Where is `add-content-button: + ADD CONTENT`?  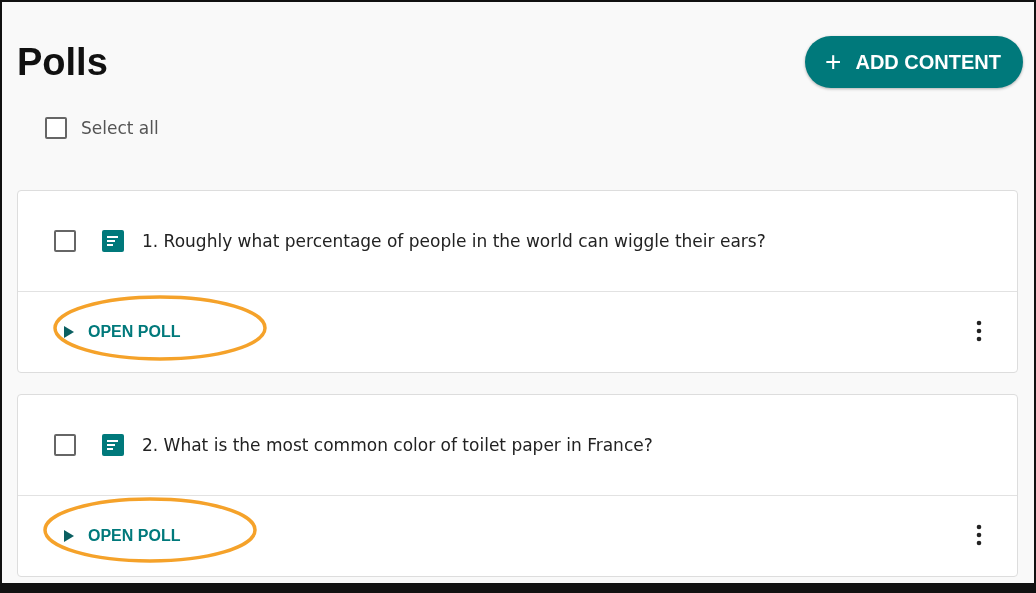
add-content-button: + ADD CONTENT is located at coordinates (914, 62).